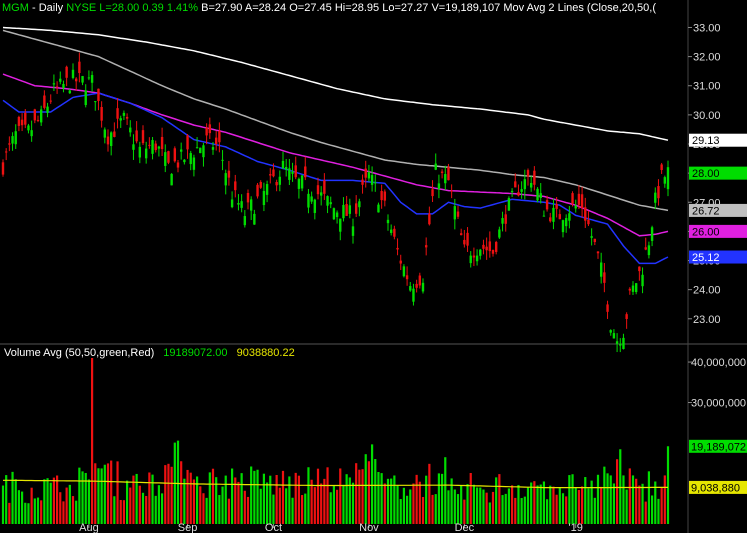 This screenshot has height=533, width=747. Describe the element at coordinates (706, 211) in the screenshot. I see `price-tag-label: 26.72` at that location.